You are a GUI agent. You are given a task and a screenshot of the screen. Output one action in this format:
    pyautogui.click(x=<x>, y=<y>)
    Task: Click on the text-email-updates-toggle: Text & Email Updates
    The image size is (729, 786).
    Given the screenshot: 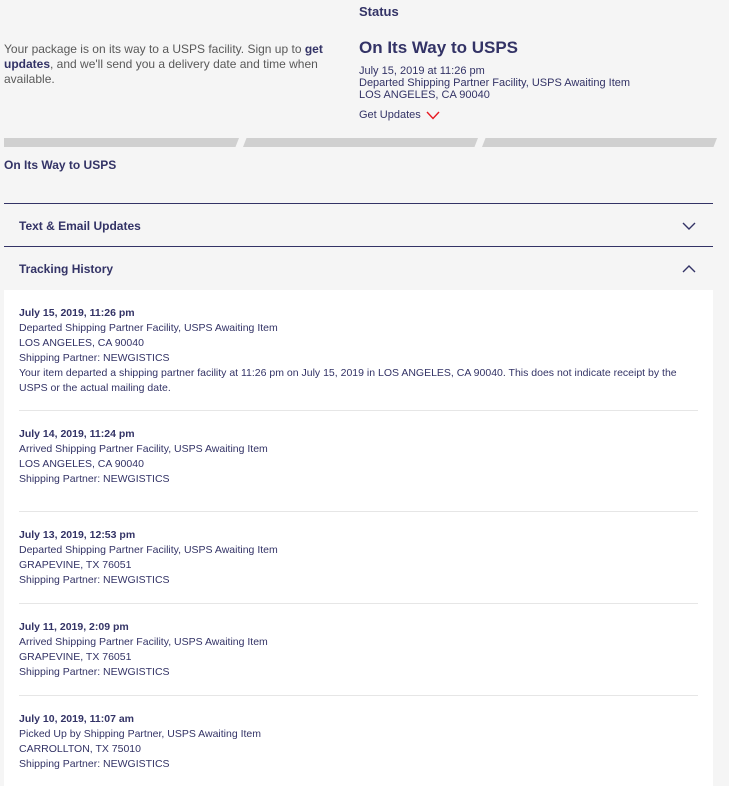 What is the action you would take?
    pyautogui.click(x=358, y=225)
    